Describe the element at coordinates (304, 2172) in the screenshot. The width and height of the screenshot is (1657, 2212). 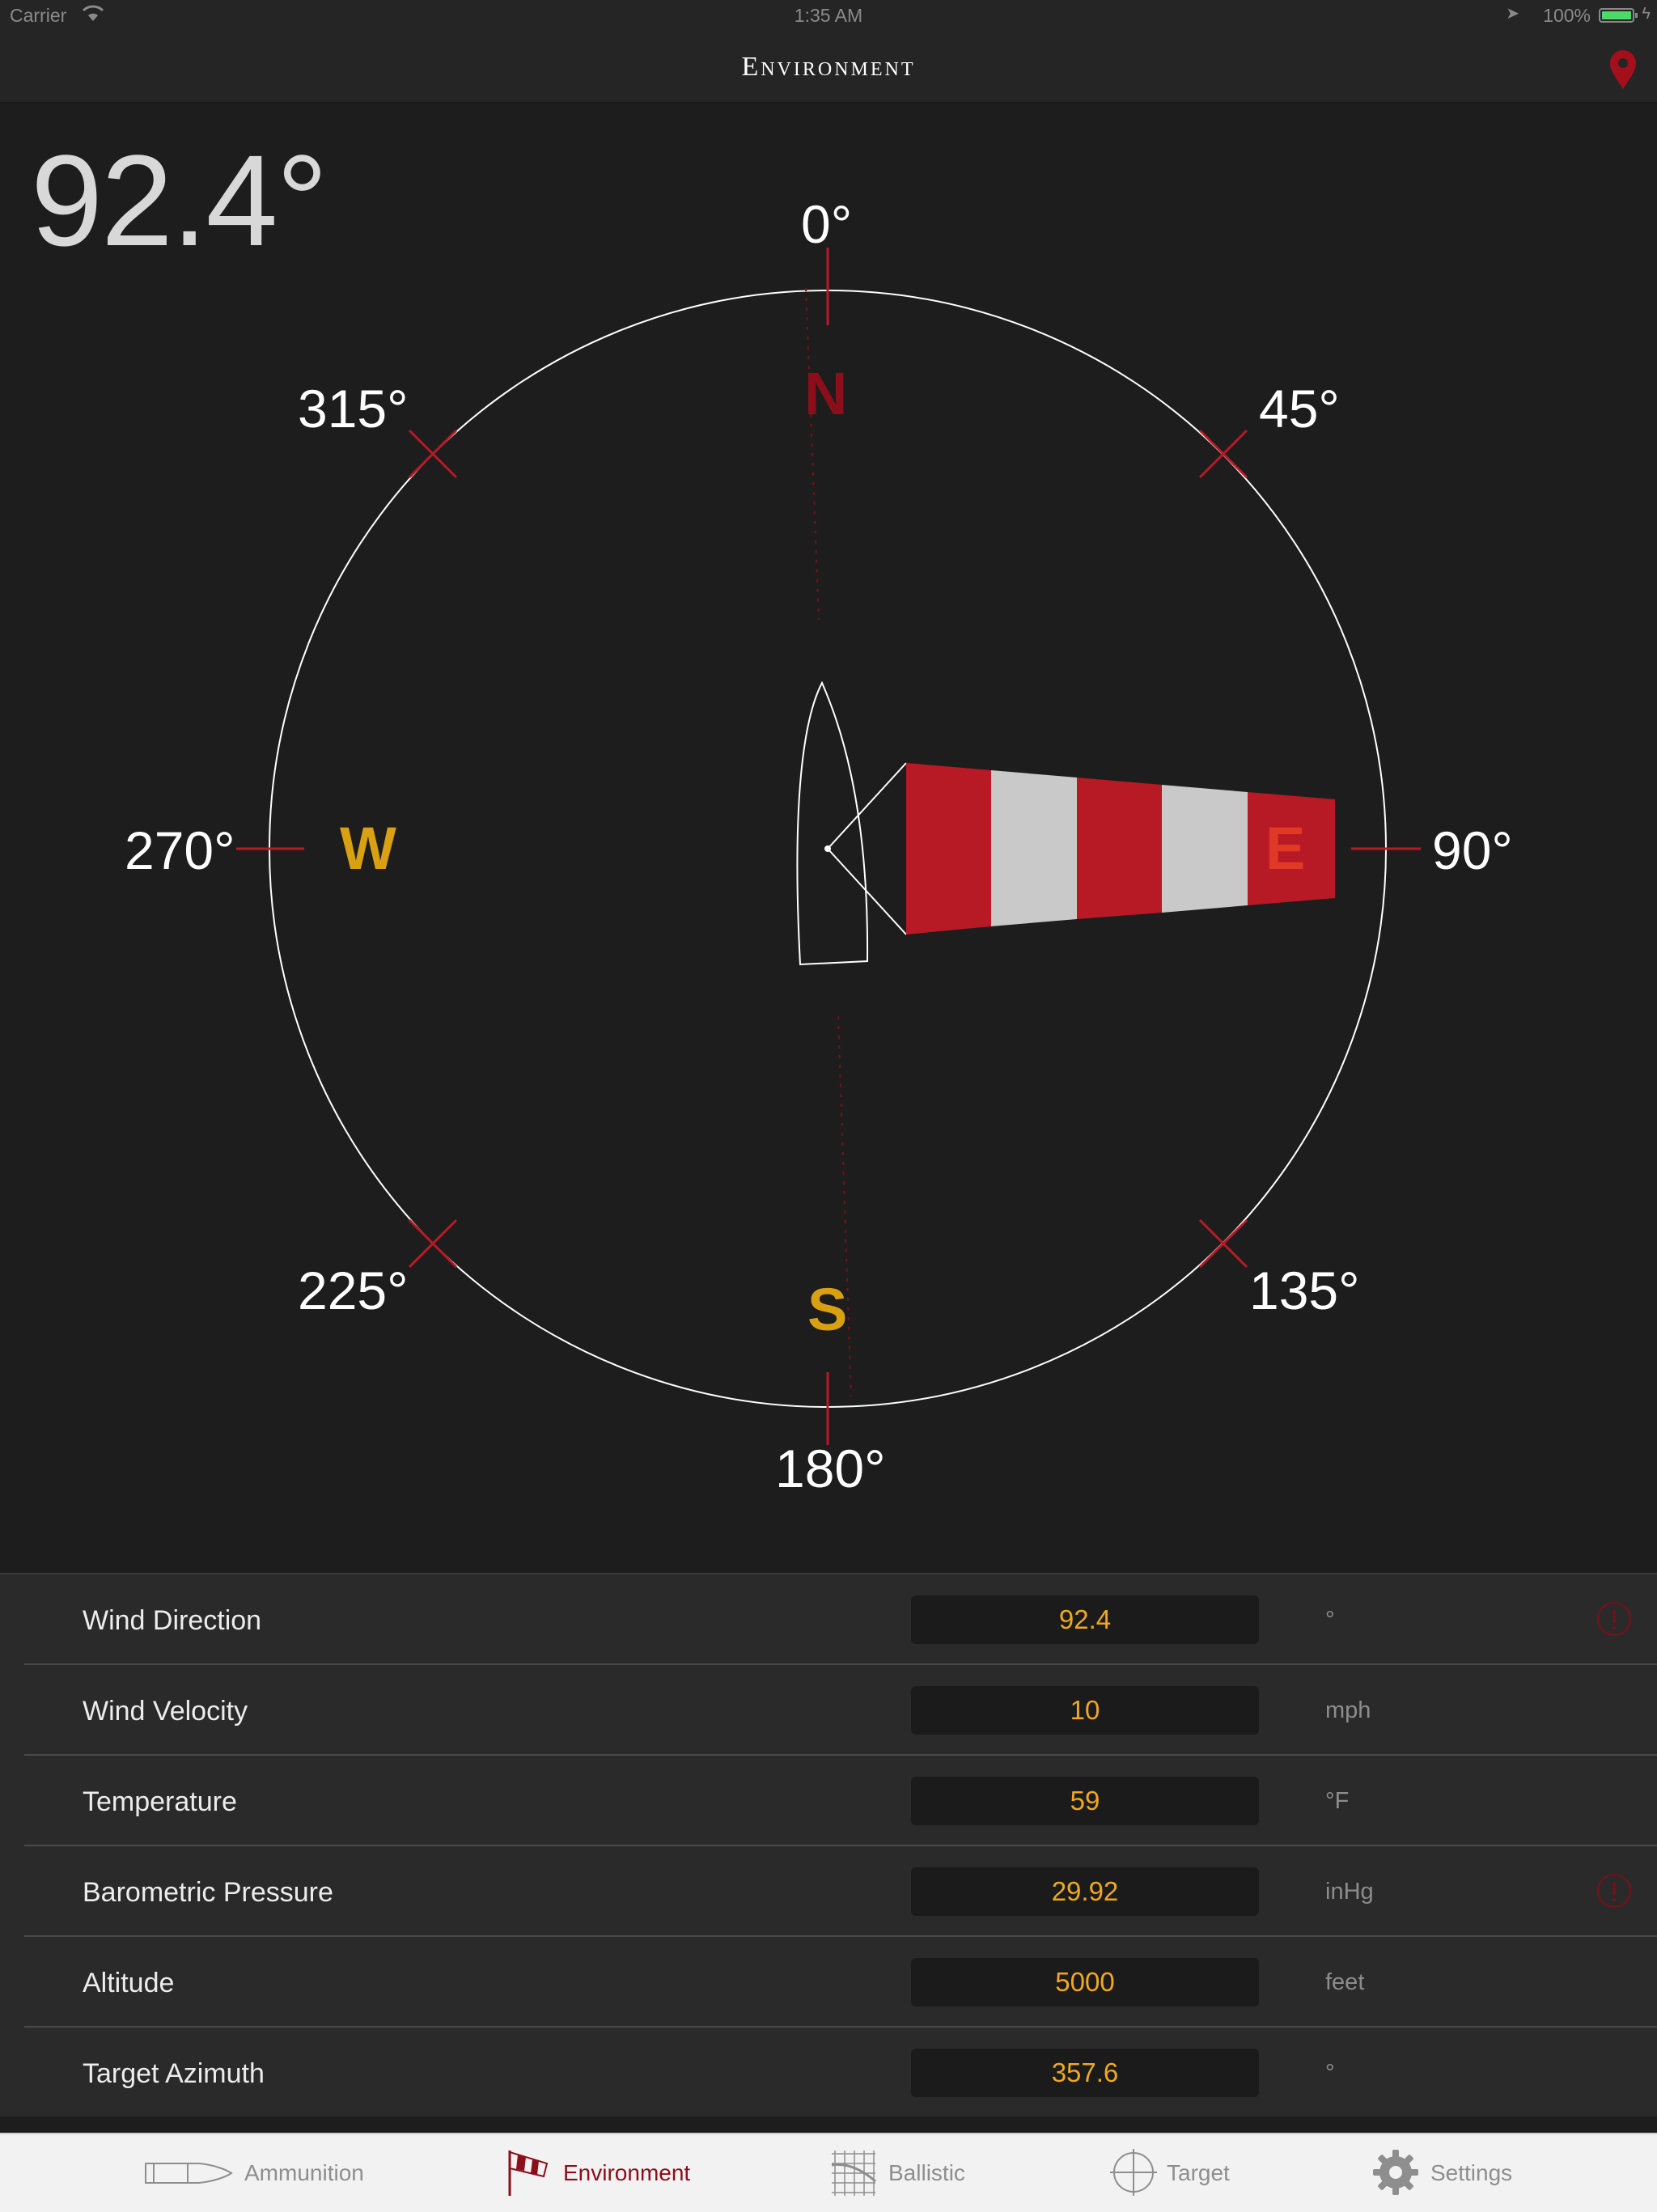
I see `tab-label: Ammunition` at that location.